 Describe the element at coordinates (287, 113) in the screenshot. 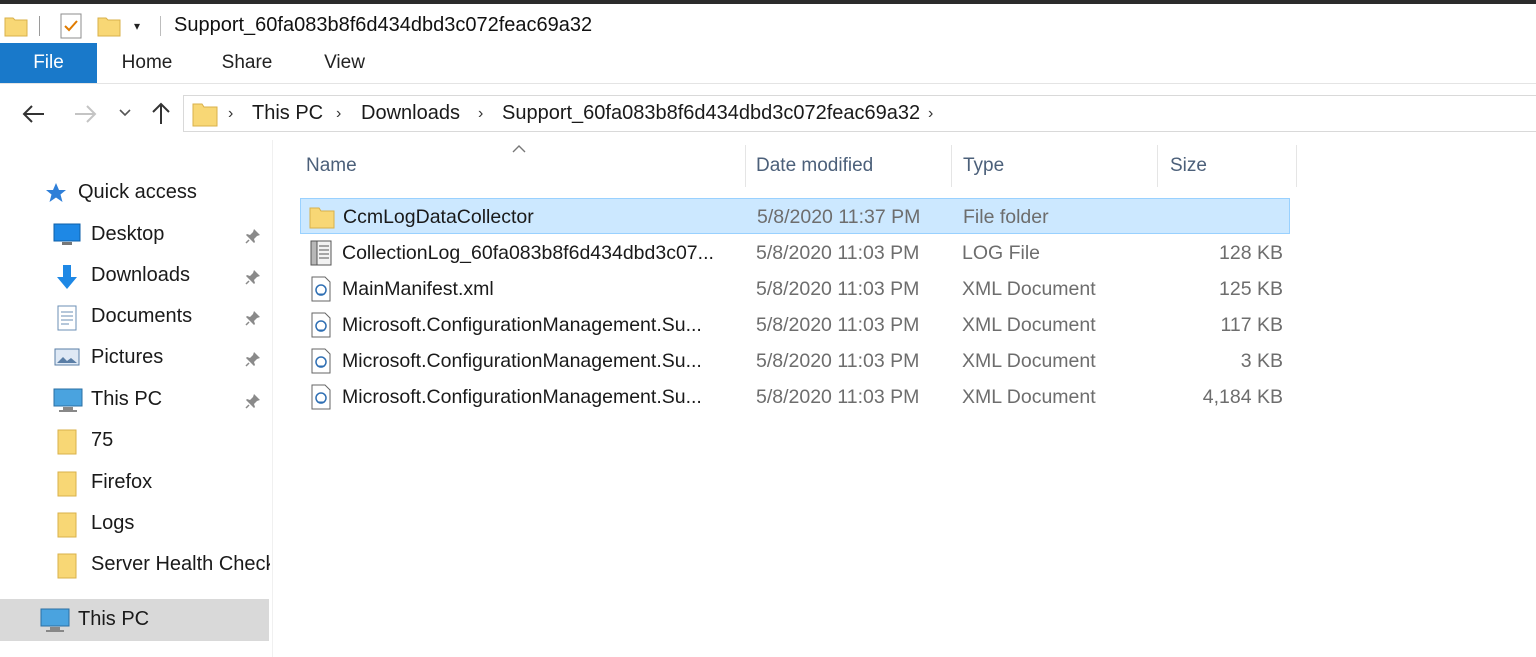

I see `breadcrumb-this-pc: This PC` at that location.